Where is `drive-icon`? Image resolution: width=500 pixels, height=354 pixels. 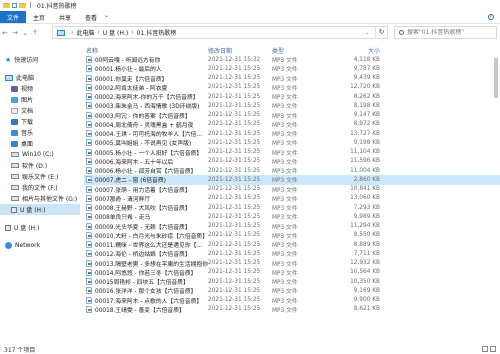 drive-icon is located at coordinates (15, 165).